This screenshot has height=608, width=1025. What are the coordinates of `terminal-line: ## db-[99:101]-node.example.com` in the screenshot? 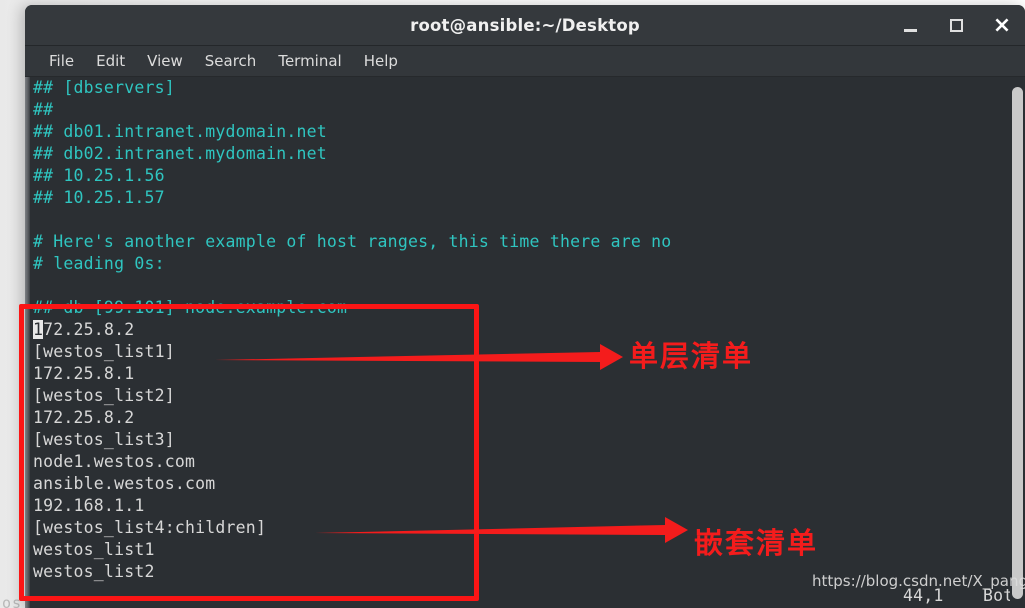 It's located at (190, 307).